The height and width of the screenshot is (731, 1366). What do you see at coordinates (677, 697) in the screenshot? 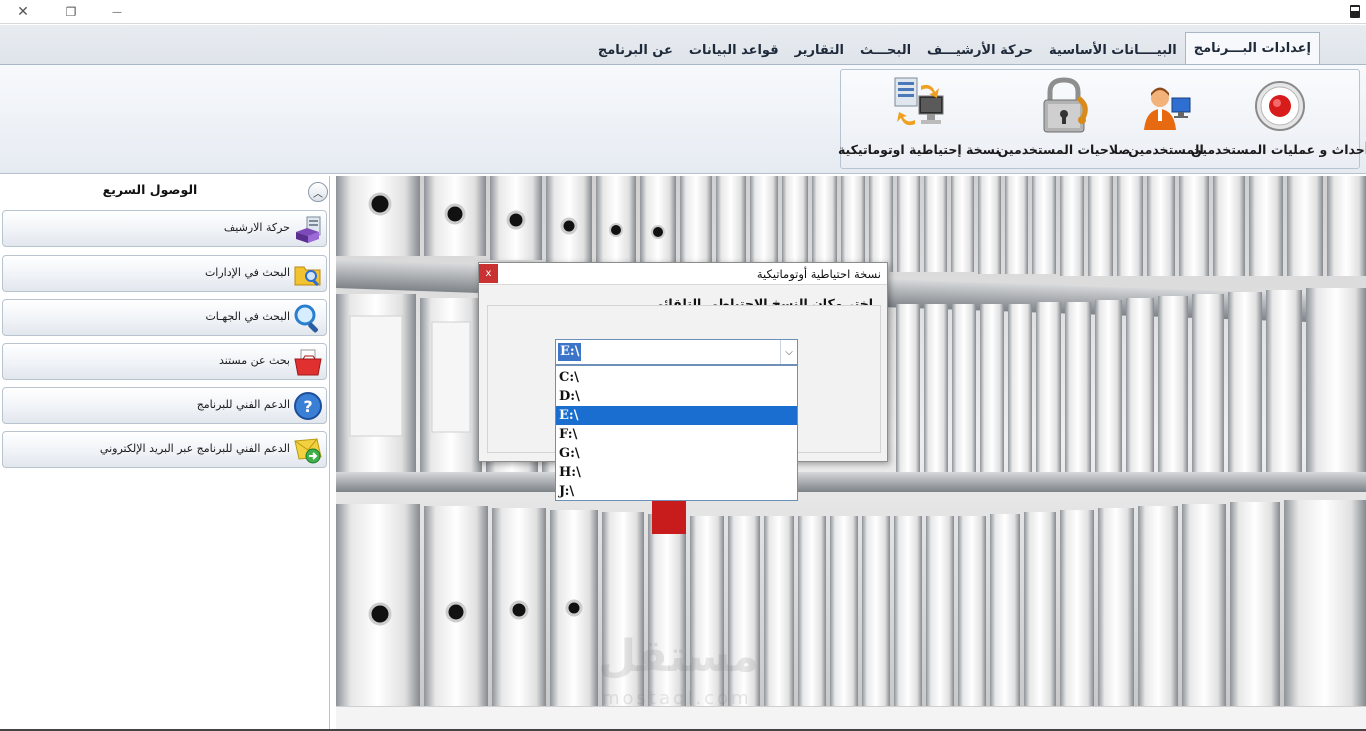
I see `watermark-url: mostaql.com` at bounding box center [677, 697].